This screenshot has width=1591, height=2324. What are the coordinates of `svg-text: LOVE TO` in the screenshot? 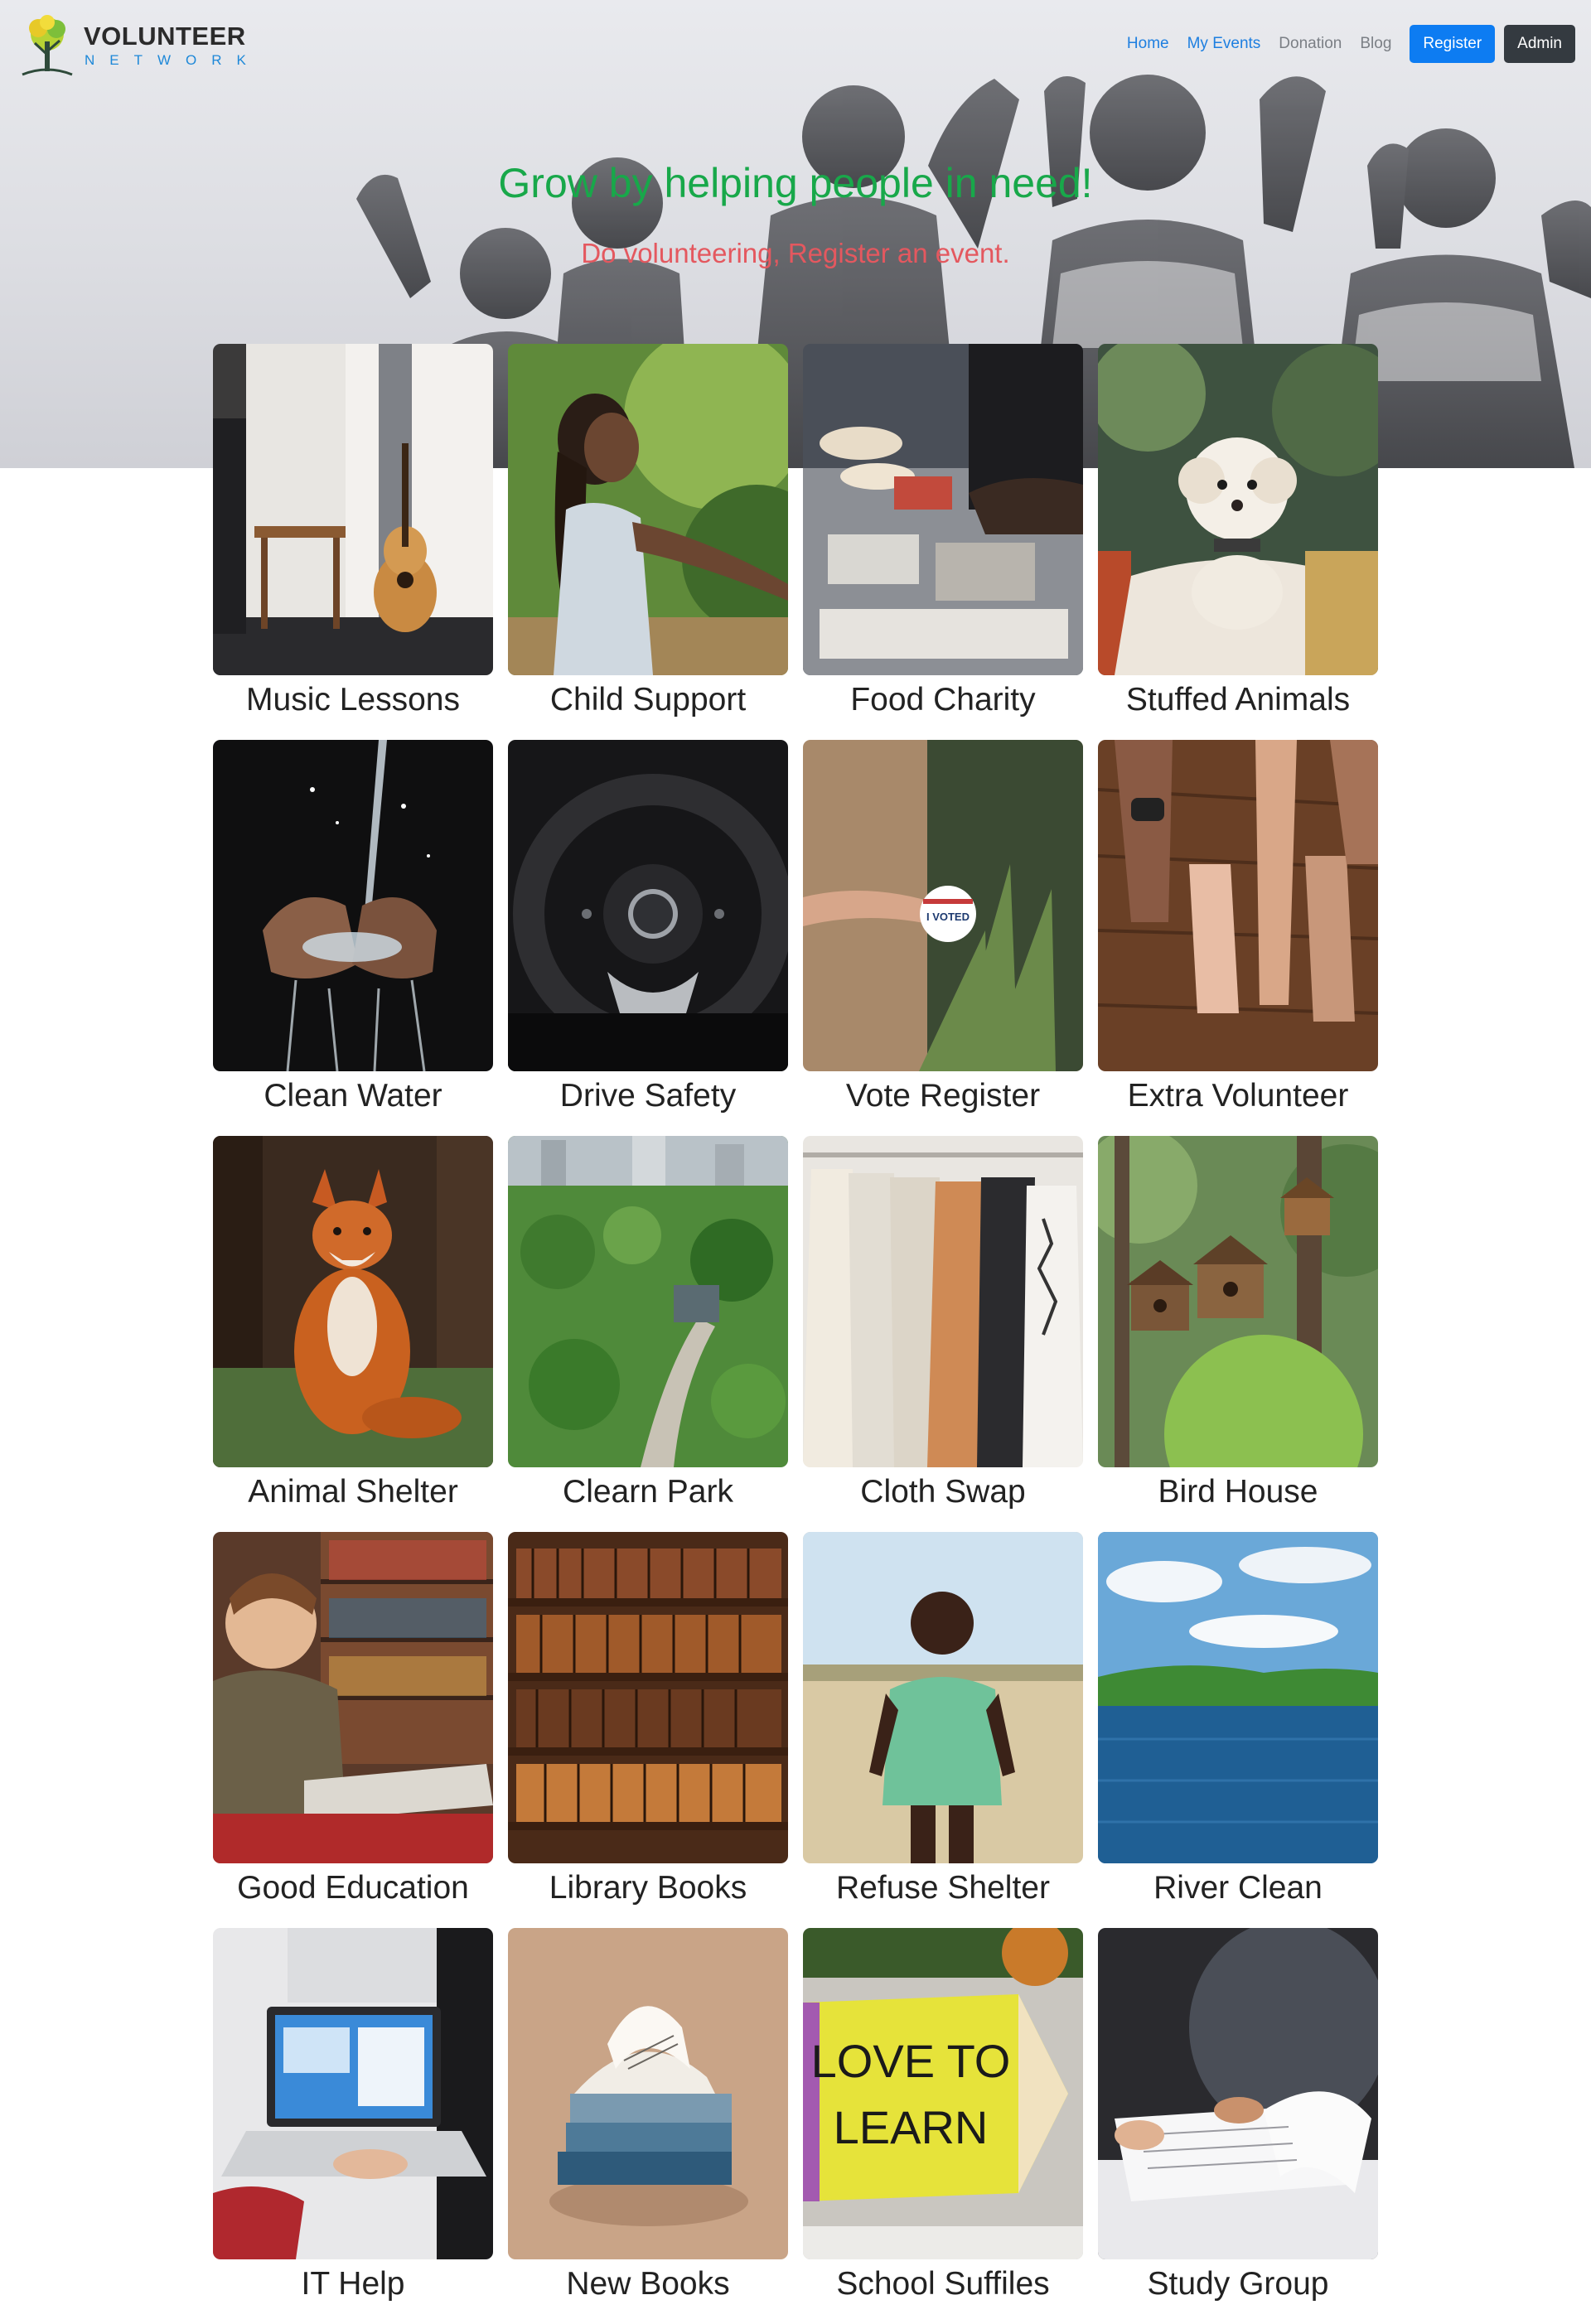 It's located at (911, 2061).